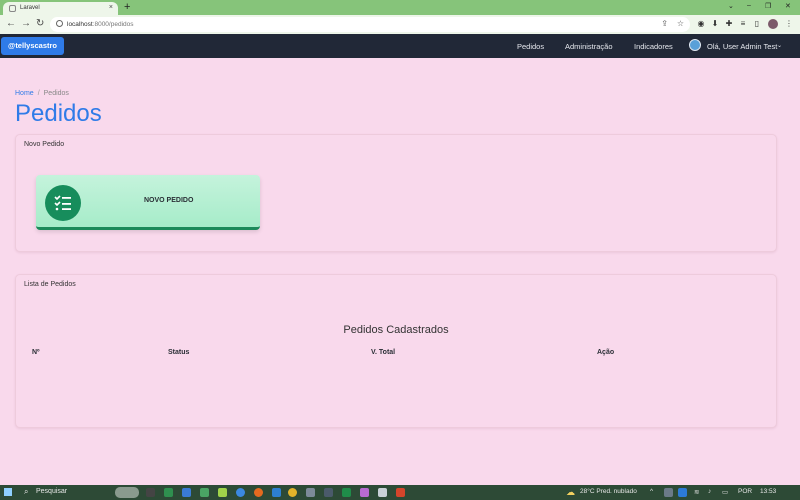  What do you see at coordinates (651, 491) in the screenshot?
I see `tray-chevron-icon: ^` at bounding box center [651, 491].